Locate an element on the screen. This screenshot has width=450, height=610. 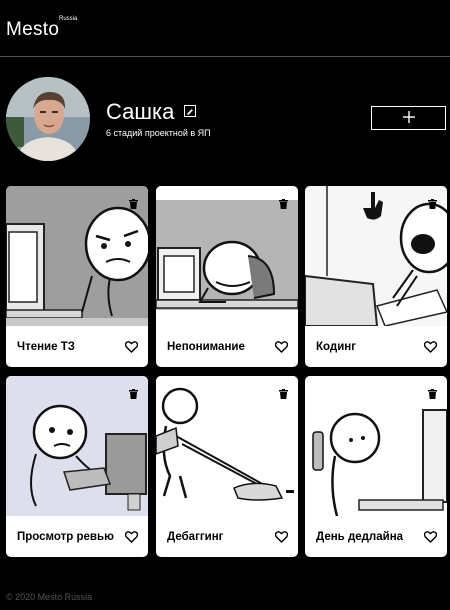
card-title: Чтение ТЗ is located at coordinates (46, 347).